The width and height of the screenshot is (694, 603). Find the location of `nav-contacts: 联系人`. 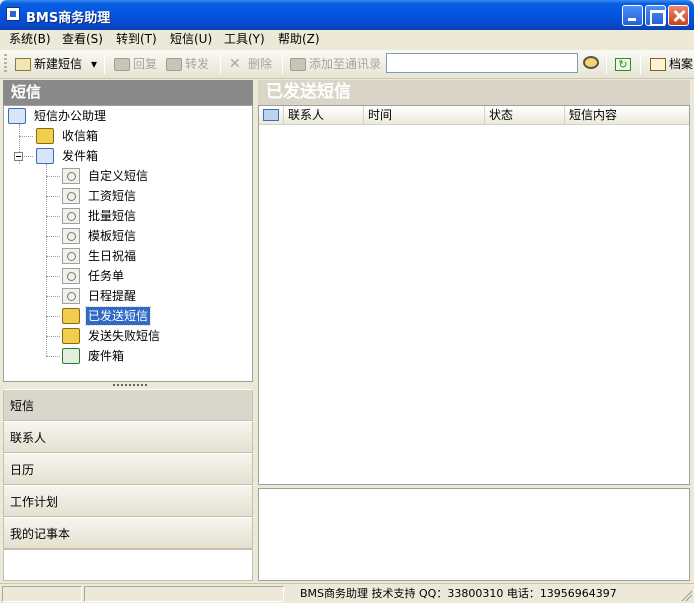

nav-contacts: 联系人 is located at coordinates (128, 437).